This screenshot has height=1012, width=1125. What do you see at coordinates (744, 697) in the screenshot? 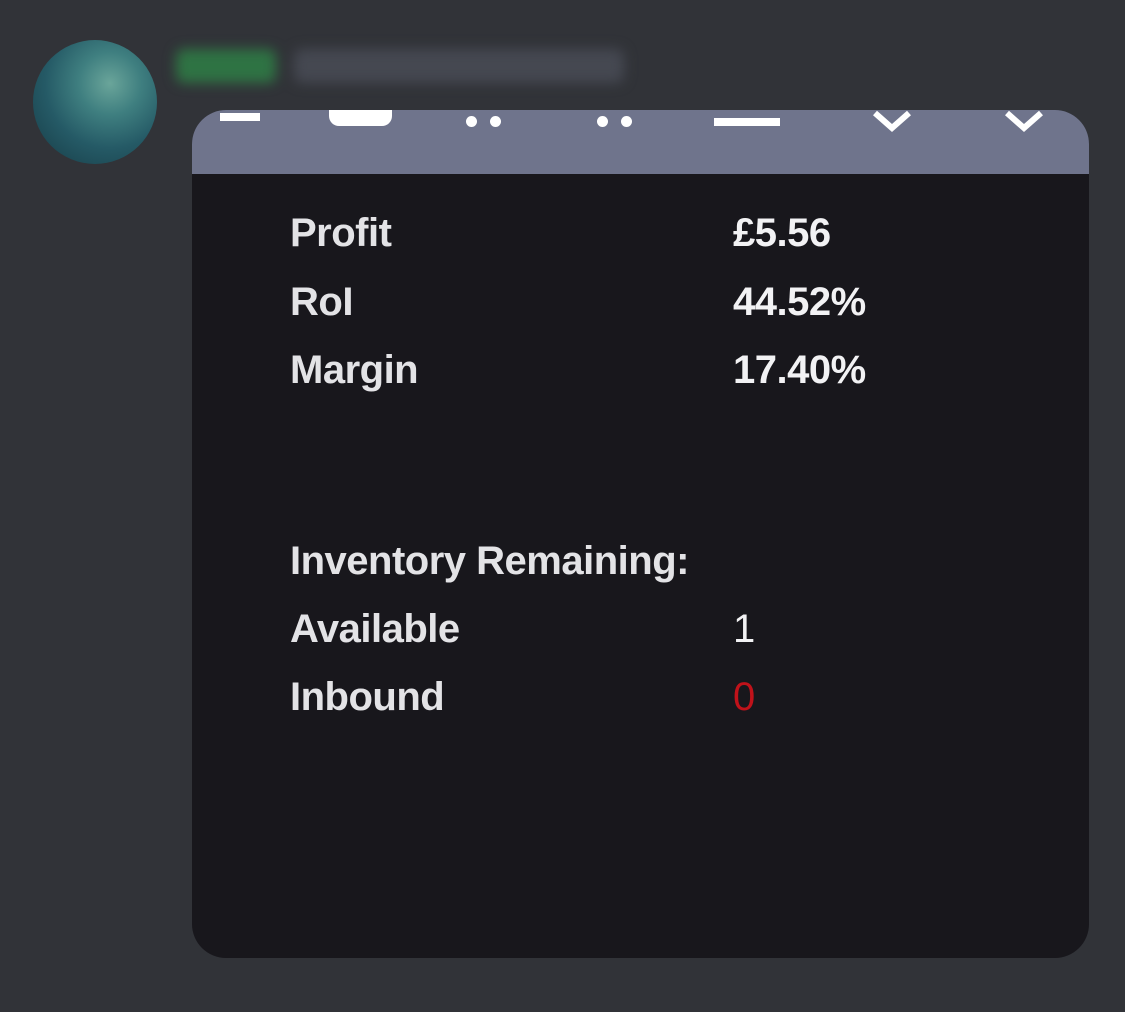
I see `inbound-value: 0` at bounding box center [744, 697].